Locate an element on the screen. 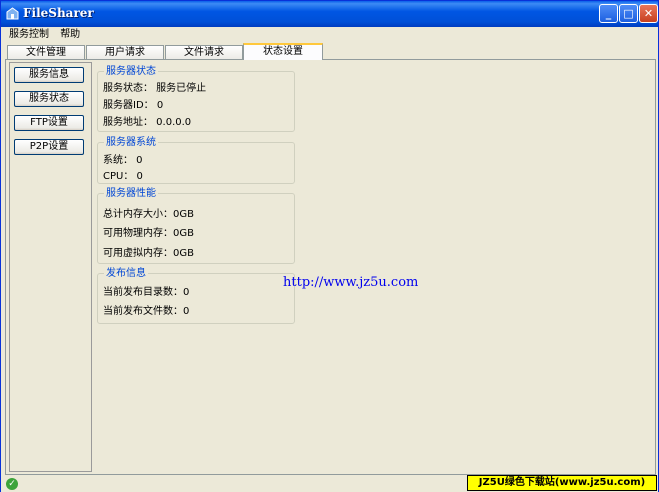  publish-info-group: 发布信息 当前发布目录数：0 当前发布文件数：0 is located at coordinates (196, 296).